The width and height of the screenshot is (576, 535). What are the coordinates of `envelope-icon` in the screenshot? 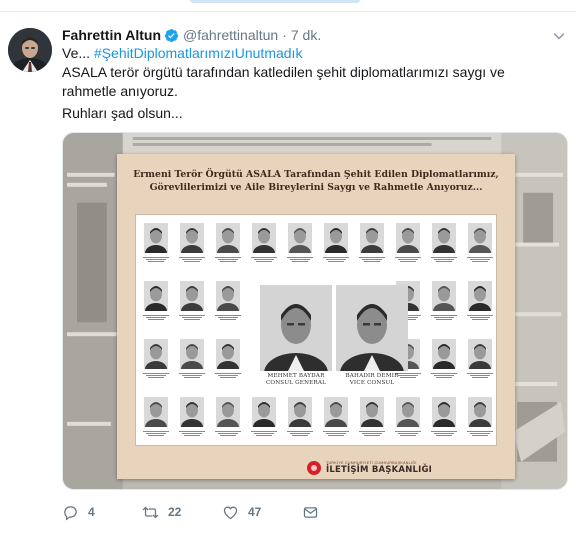 It's located at (310, 512).